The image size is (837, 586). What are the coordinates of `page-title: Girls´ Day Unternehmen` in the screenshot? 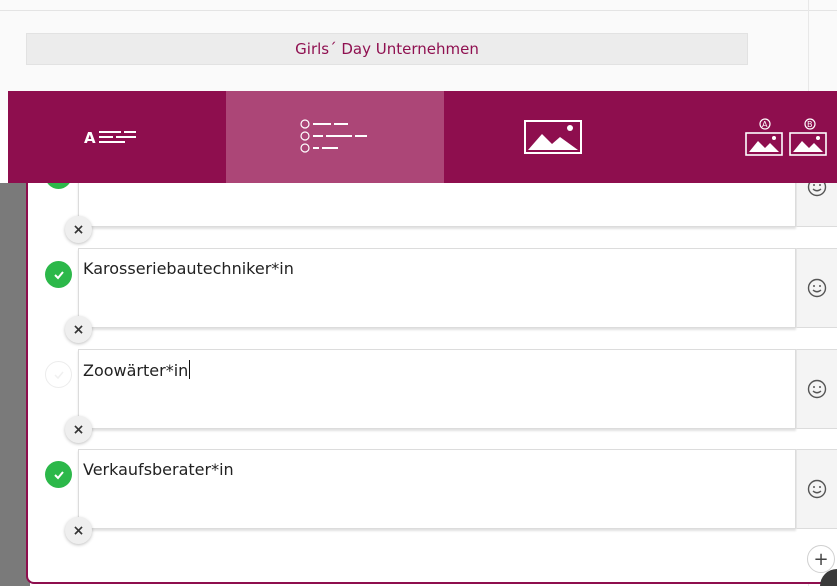 It's located at (387, 49).